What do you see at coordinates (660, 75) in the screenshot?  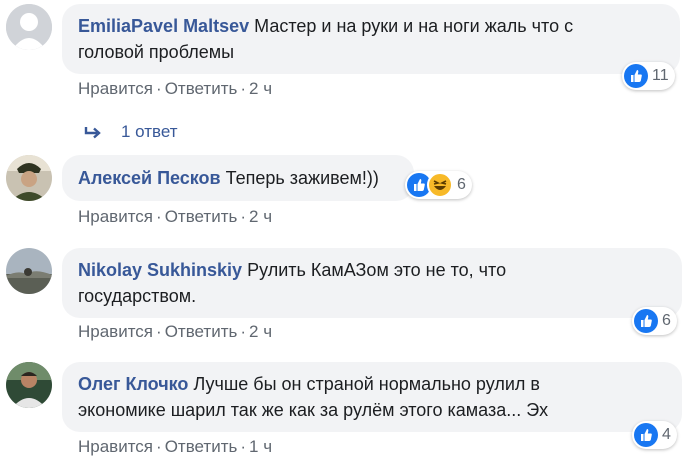 I see `reaction-count: 11` at bounding box center [660, 75].